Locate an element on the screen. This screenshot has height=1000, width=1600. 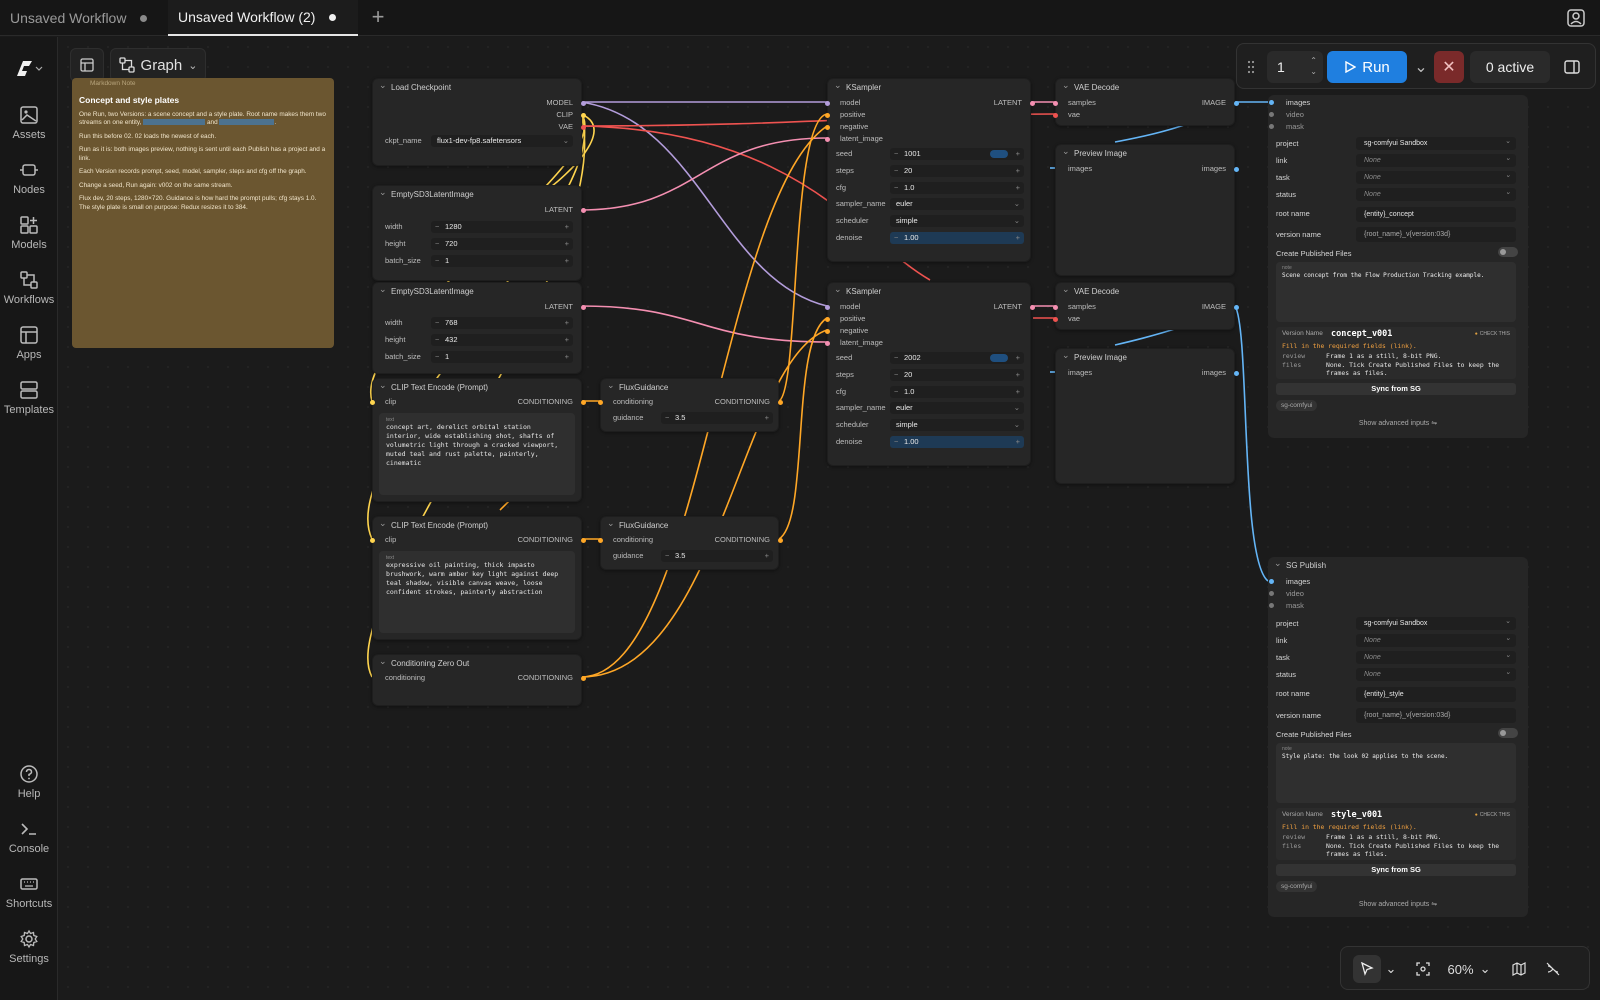
input-mask: mask is located at coordinates (1295, 126).